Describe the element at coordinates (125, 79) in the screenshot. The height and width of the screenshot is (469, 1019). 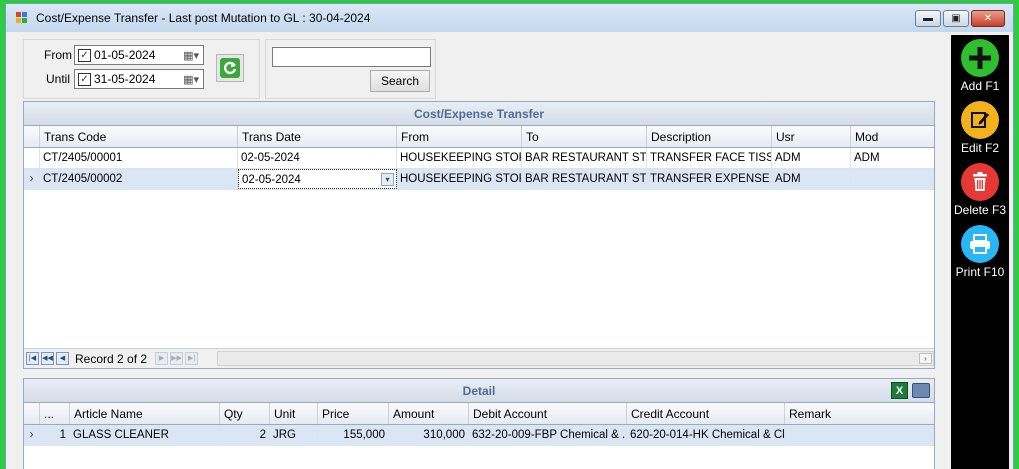
I see `until-date-value: 31-05-2024` at that location.